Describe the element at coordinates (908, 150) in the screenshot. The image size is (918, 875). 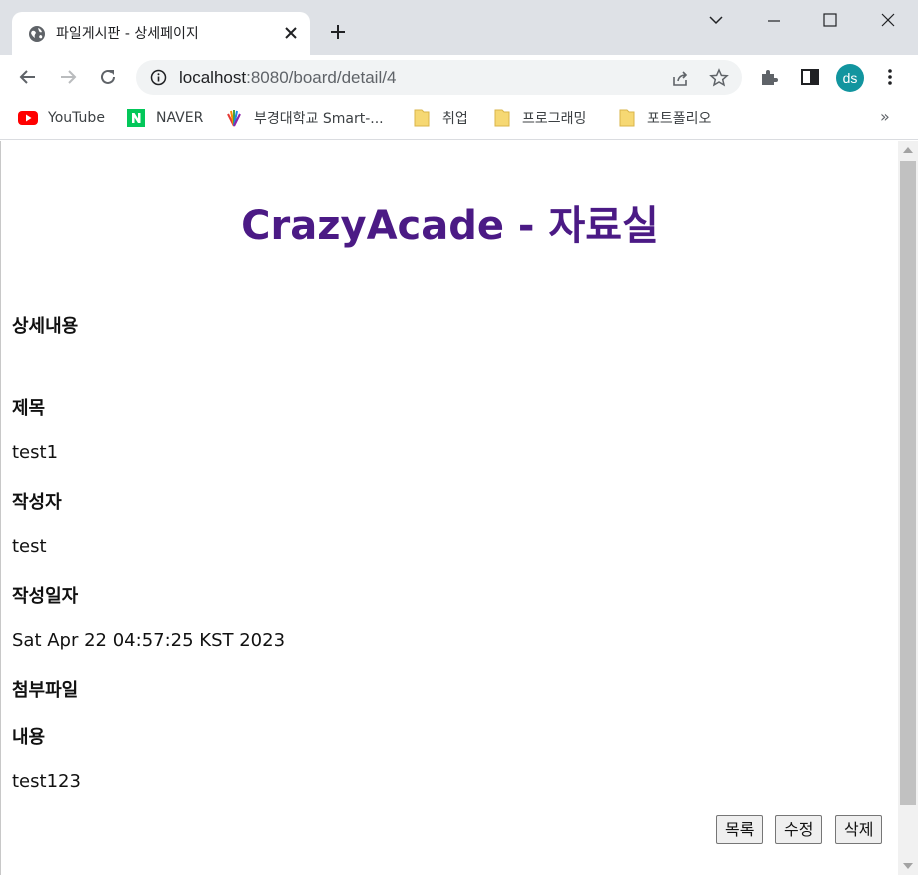
I see `scroll-up-arrow-icon` at that location.